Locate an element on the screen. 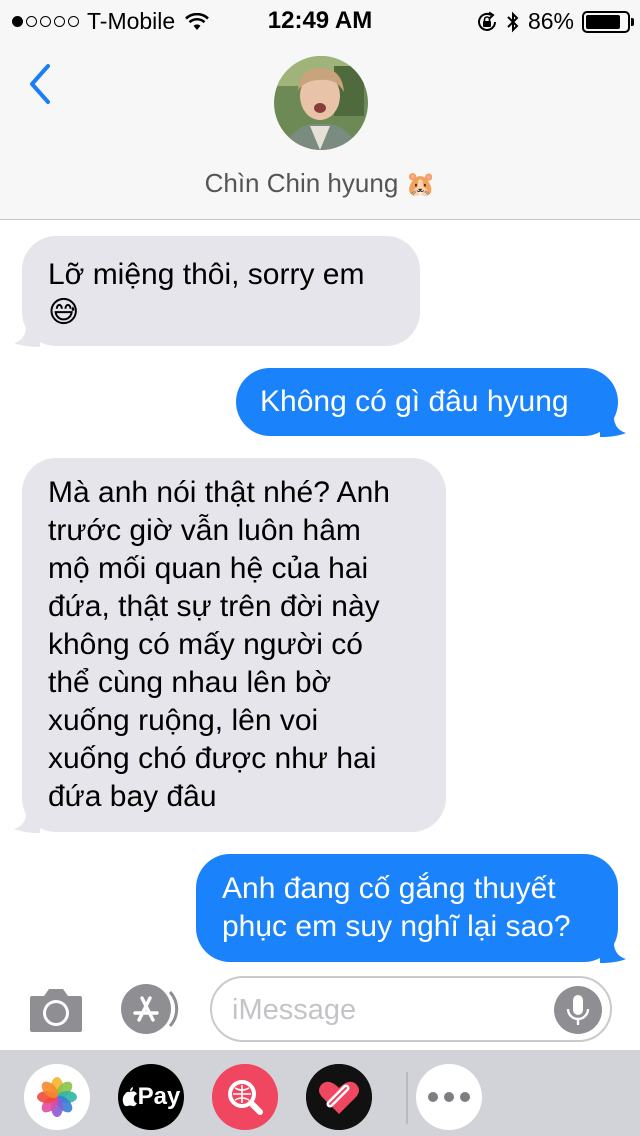 The image size is (640, 1136). message-bubble-outgoing: Không có gì đâu hyung is located at coordinates (431, 402).